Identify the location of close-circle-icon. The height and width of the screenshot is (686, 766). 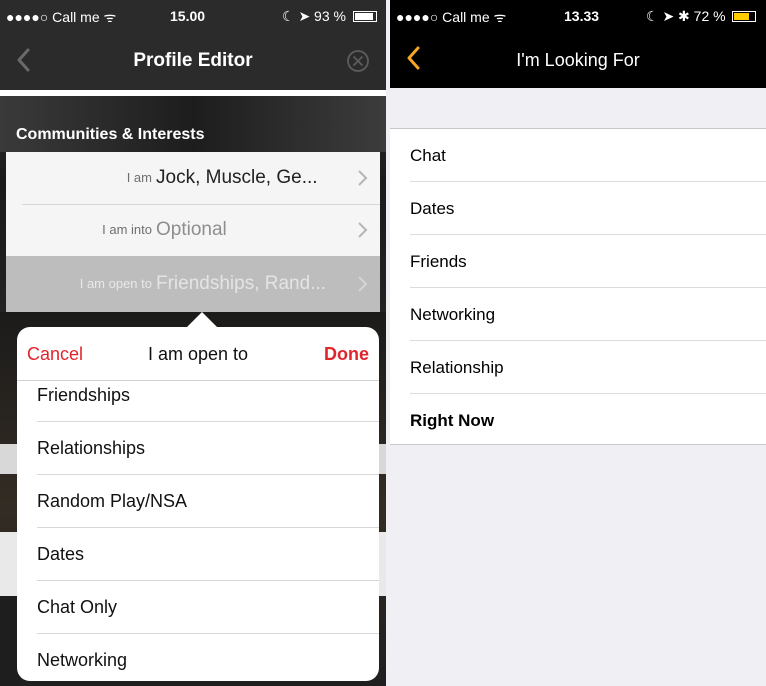
(358, 61).